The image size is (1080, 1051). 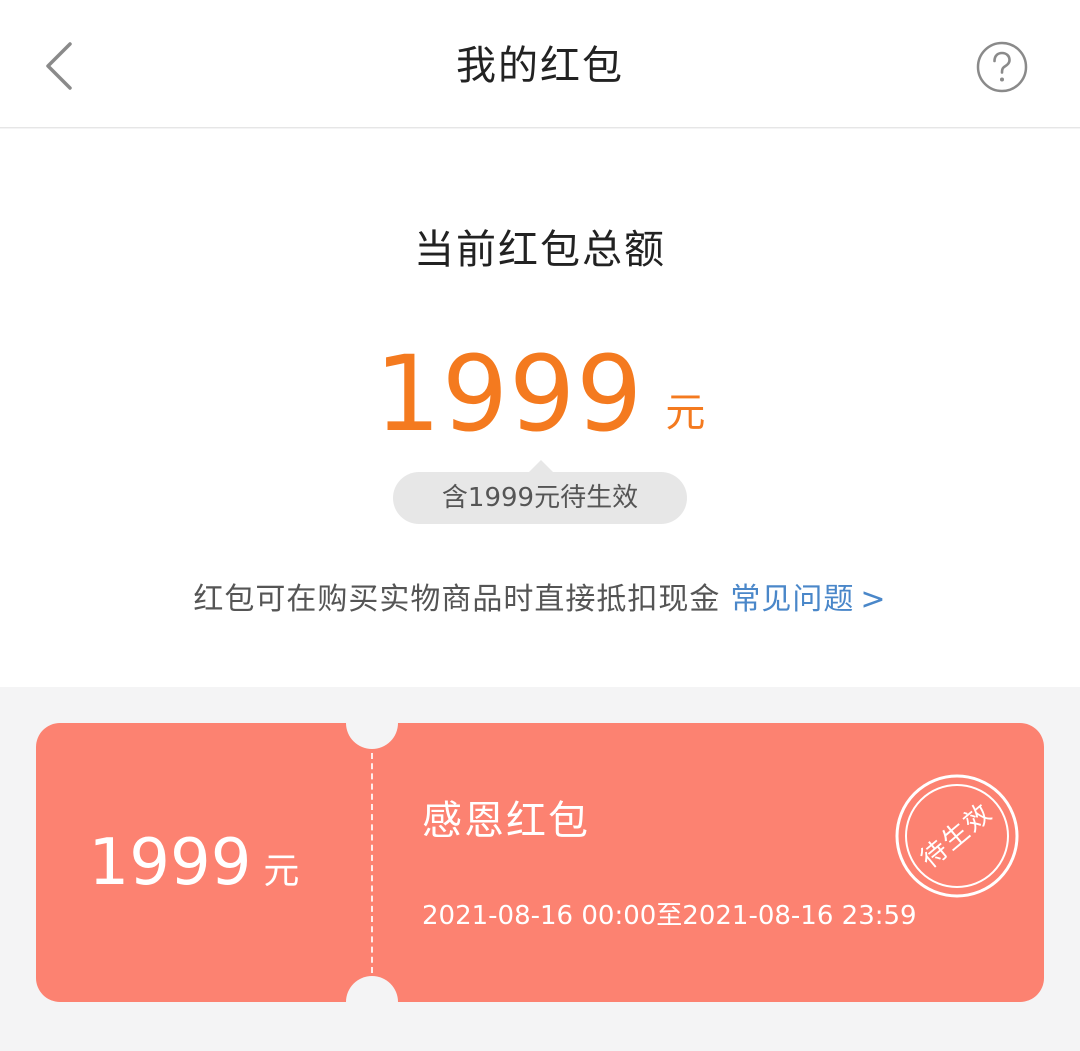 I want to click on faq-link: 常见问题, so click(x=792, y=599).